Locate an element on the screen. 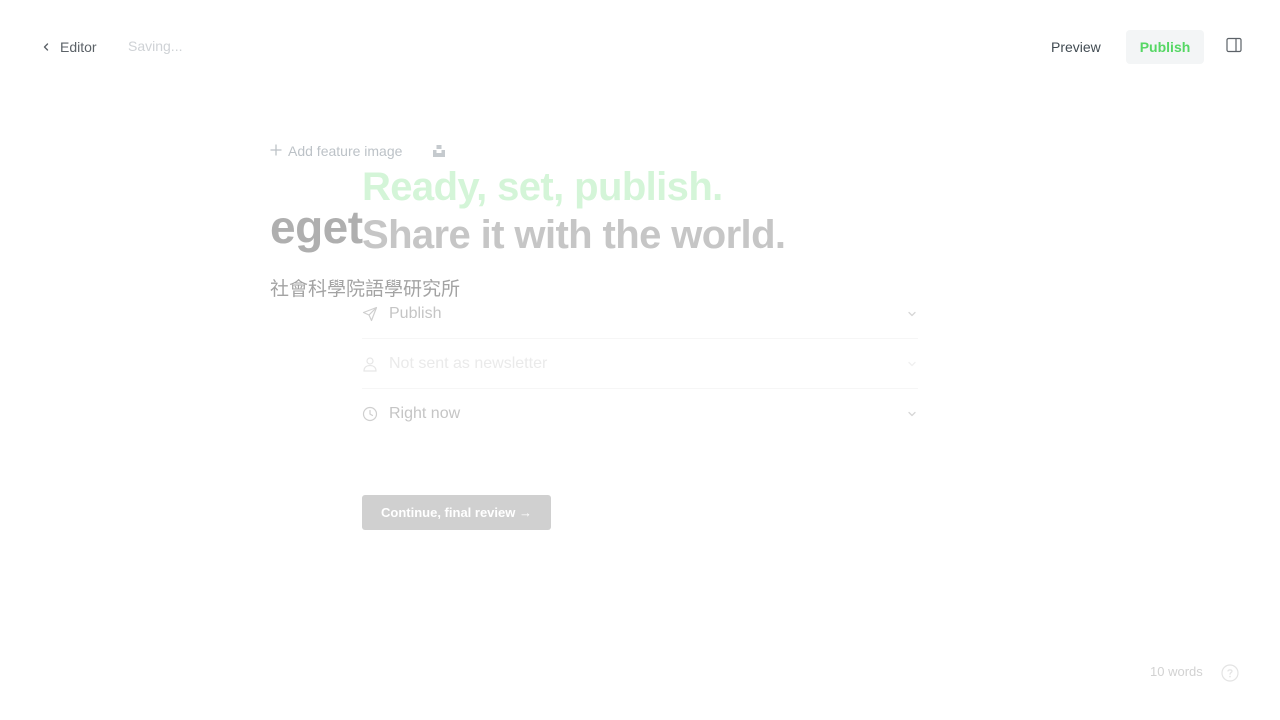  word-count: 10 words is located at coordinates (1176, 671).